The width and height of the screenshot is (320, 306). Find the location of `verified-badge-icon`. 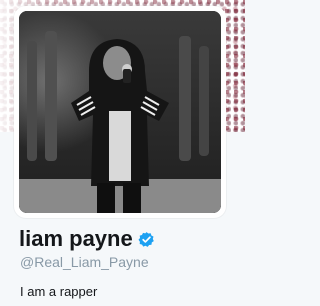

verified-badge-icon is located at coordinates (146, 239).